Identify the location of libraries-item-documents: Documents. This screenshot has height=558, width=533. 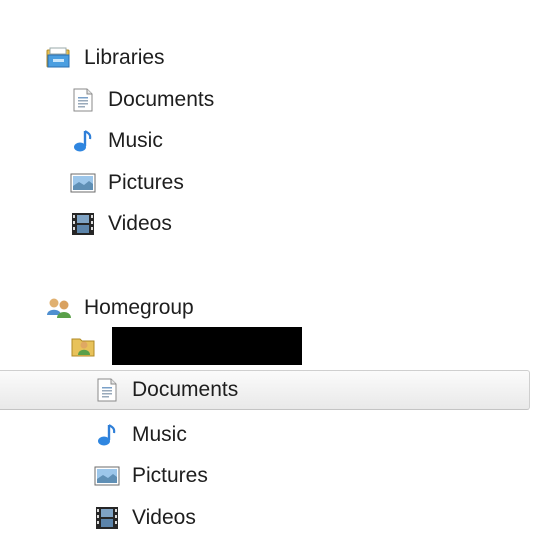
(142, 100).